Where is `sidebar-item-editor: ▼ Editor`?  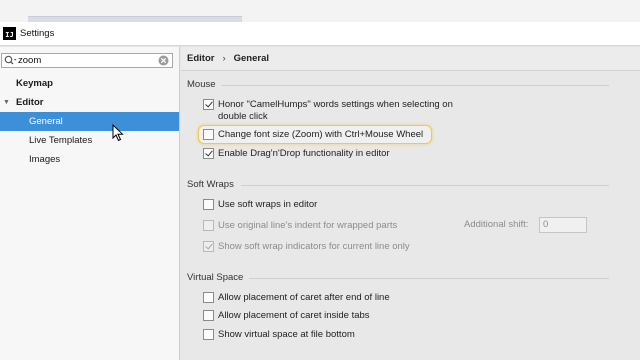 sidebar-item-editor: ▼ Editor is located at coordinates (89, 102).